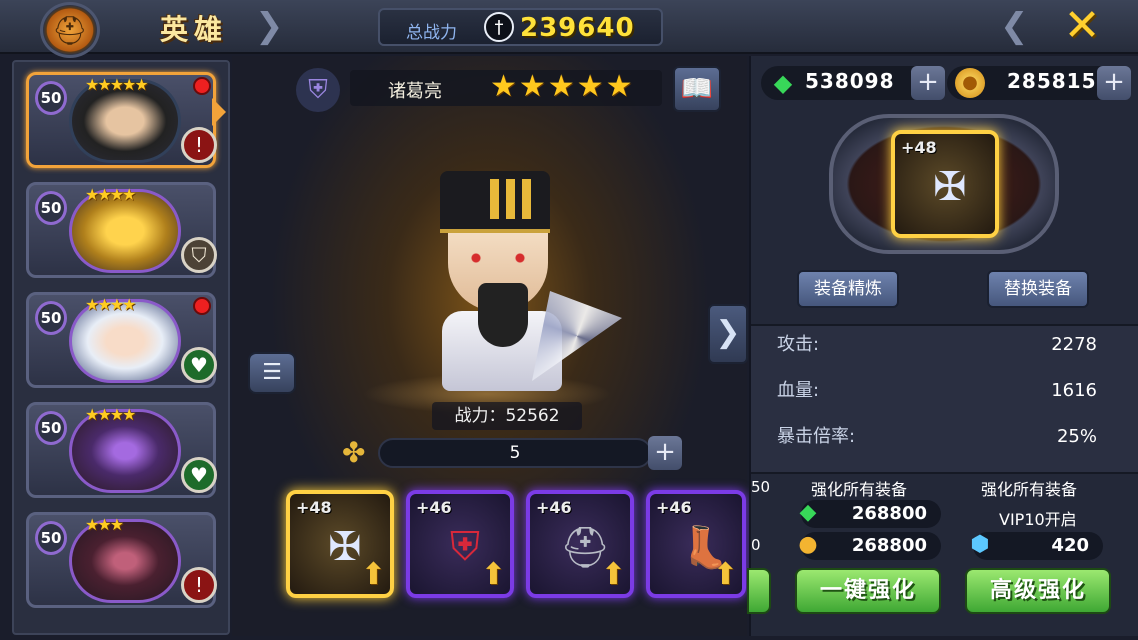 Image resolution: width=1138 pixels, height=640 pixels. What do you see at coordinates (850, 81) in the screenshot?
I see `gem-amount: 538098` at bounding box center [850, 81].